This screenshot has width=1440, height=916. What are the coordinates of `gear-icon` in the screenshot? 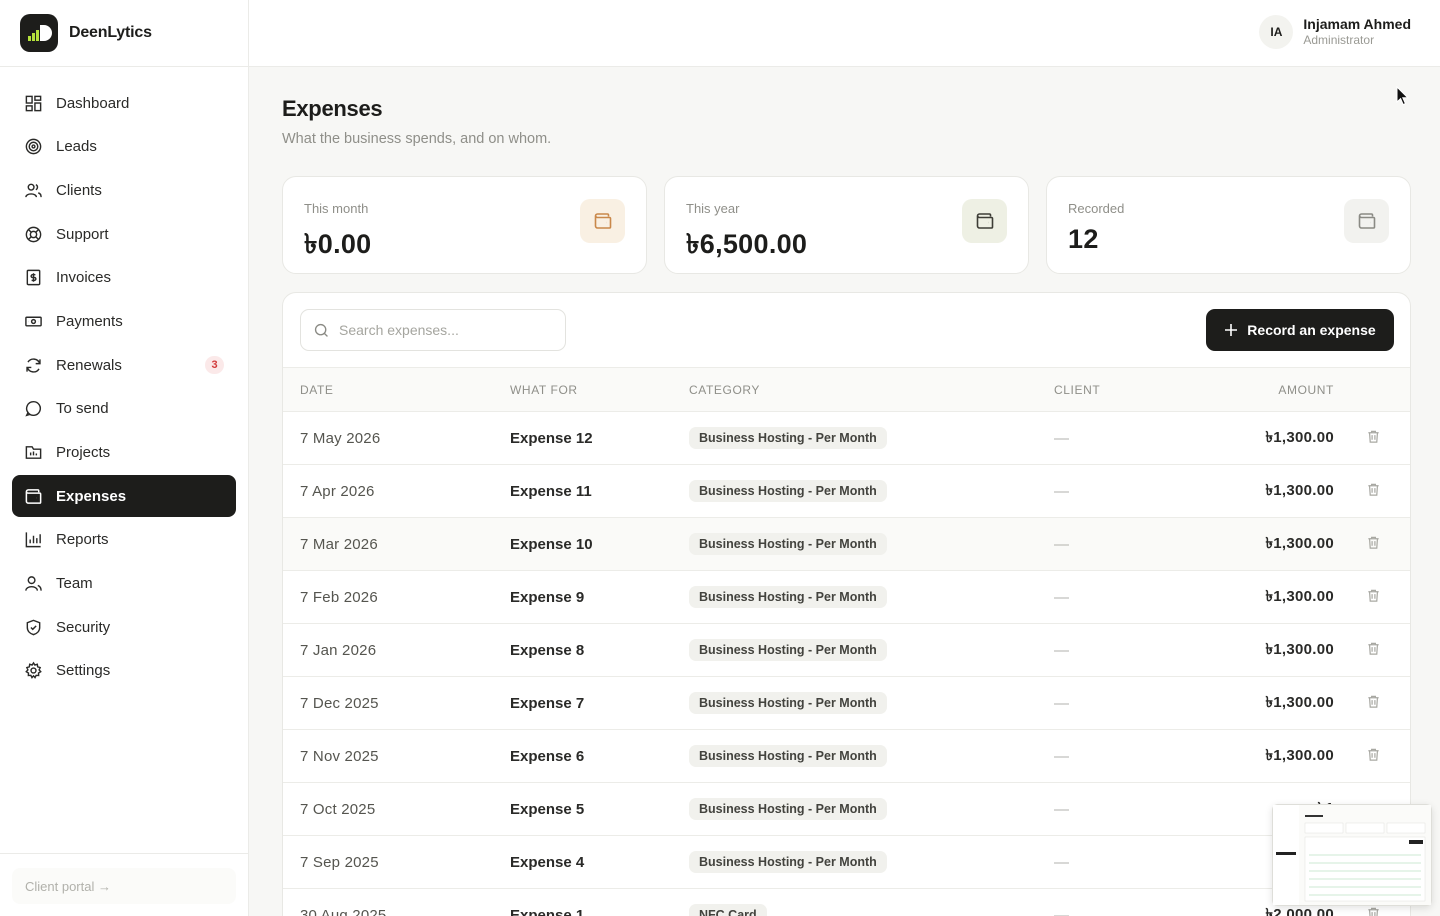 It's located at (33, 671).